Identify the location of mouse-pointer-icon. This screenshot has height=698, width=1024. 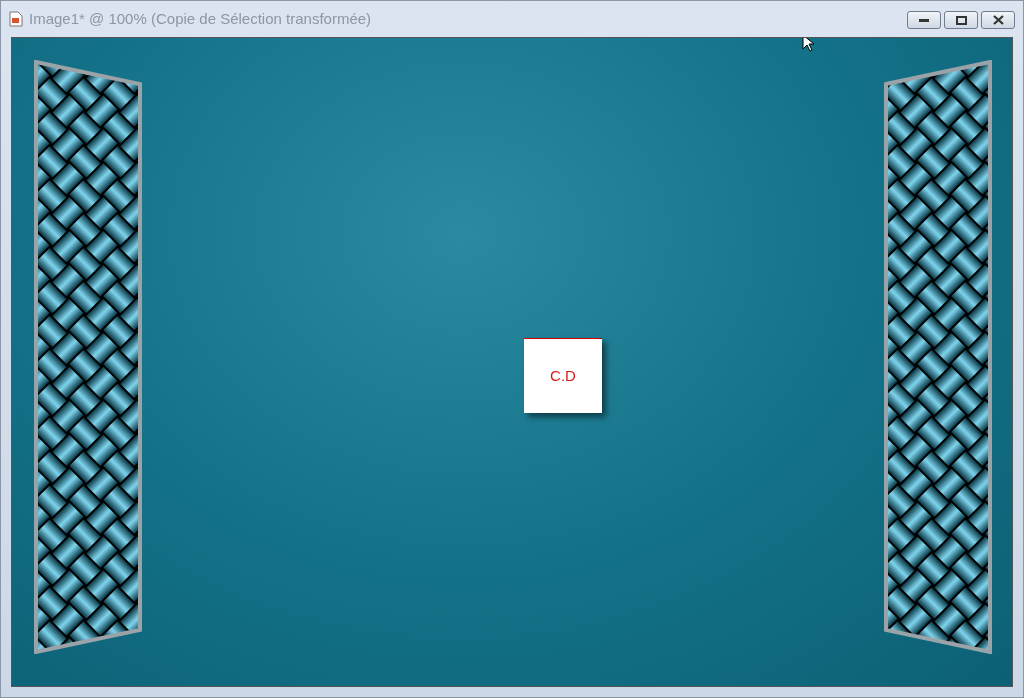
(808, 45).